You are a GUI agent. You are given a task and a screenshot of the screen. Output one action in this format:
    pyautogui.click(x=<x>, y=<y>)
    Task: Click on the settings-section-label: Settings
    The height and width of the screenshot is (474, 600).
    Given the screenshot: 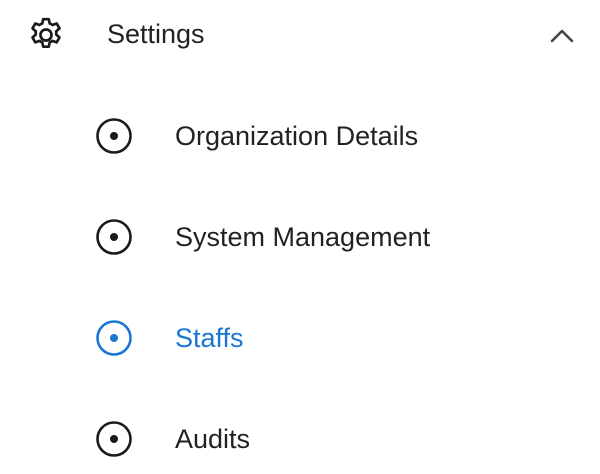 What is the action you would take?
    pyautogui.click(x=156, y=34)
    